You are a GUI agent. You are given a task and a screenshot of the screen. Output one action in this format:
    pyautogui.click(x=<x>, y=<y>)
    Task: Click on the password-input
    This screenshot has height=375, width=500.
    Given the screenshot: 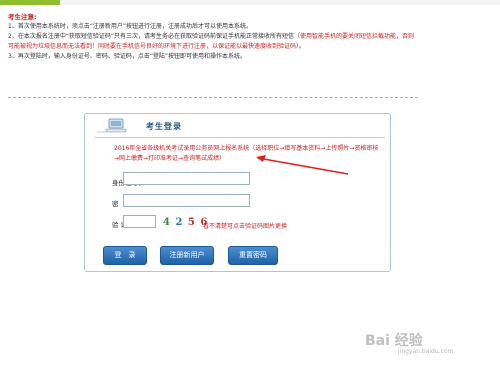 What is the action you would take?
    pyautogui.click(x=186, y=200)
    